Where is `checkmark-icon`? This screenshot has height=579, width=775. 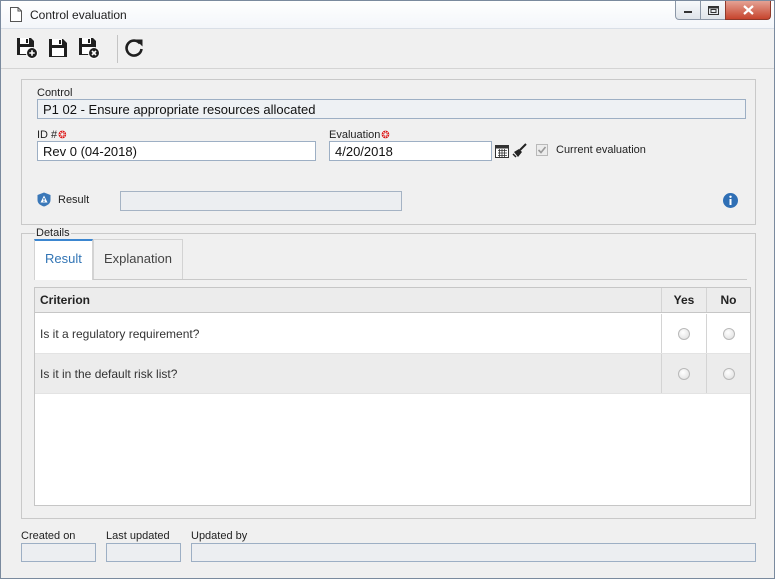
checkmark-icon is located at coordinates (542, 150).